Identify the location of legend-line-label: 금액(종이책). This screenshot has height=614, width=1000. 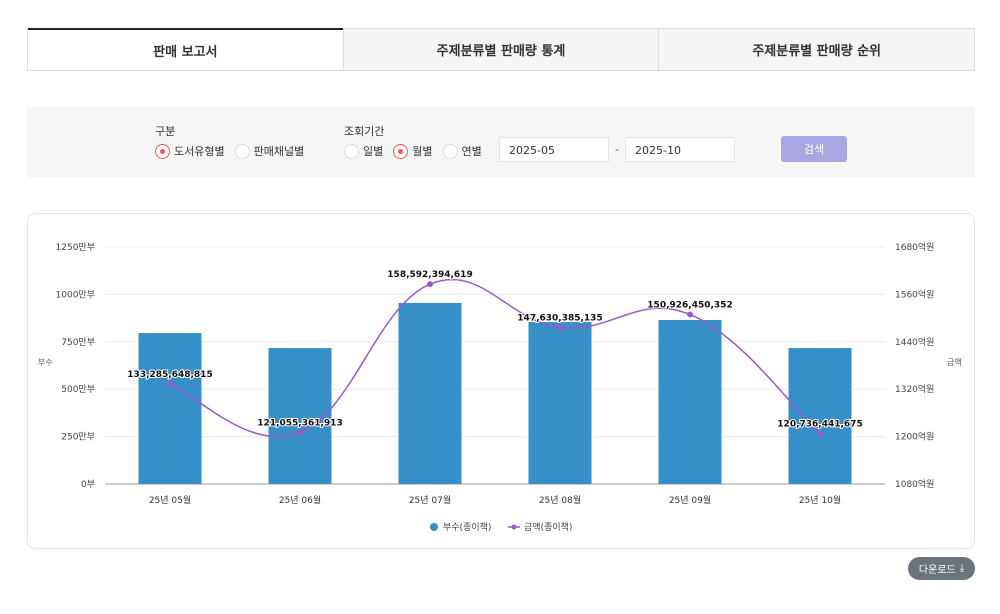
(548, 527).